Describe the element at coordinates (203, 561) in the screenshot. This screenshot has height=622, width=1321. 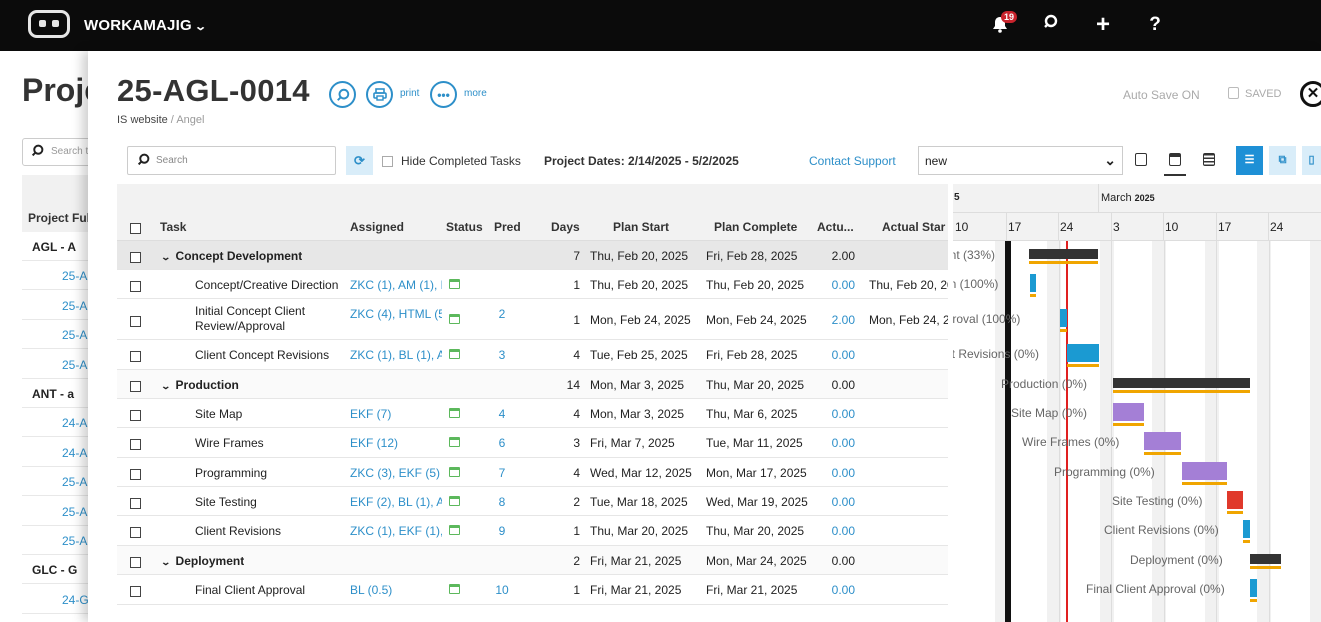
I see `task-group-name: ⌄ Deployment` at that location.